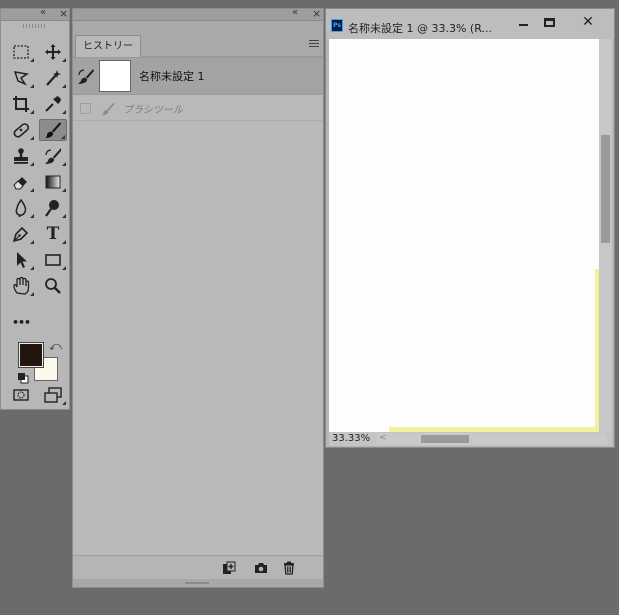  I want to click on more-tools-glyph: •••, so click(21, 322).